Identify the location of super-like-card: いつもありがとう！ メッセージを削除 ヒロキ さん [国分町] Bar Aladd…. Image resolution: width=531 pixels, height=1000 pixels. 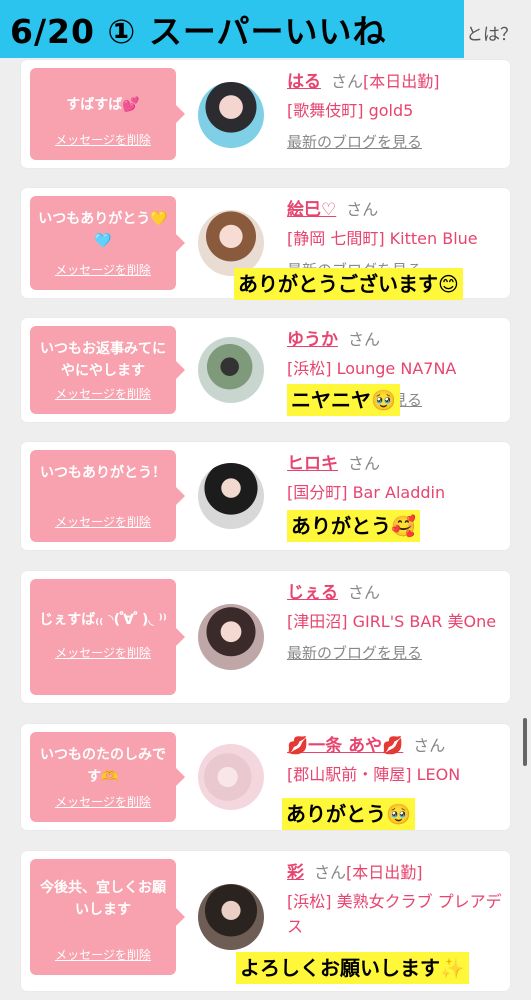
(265, 496).